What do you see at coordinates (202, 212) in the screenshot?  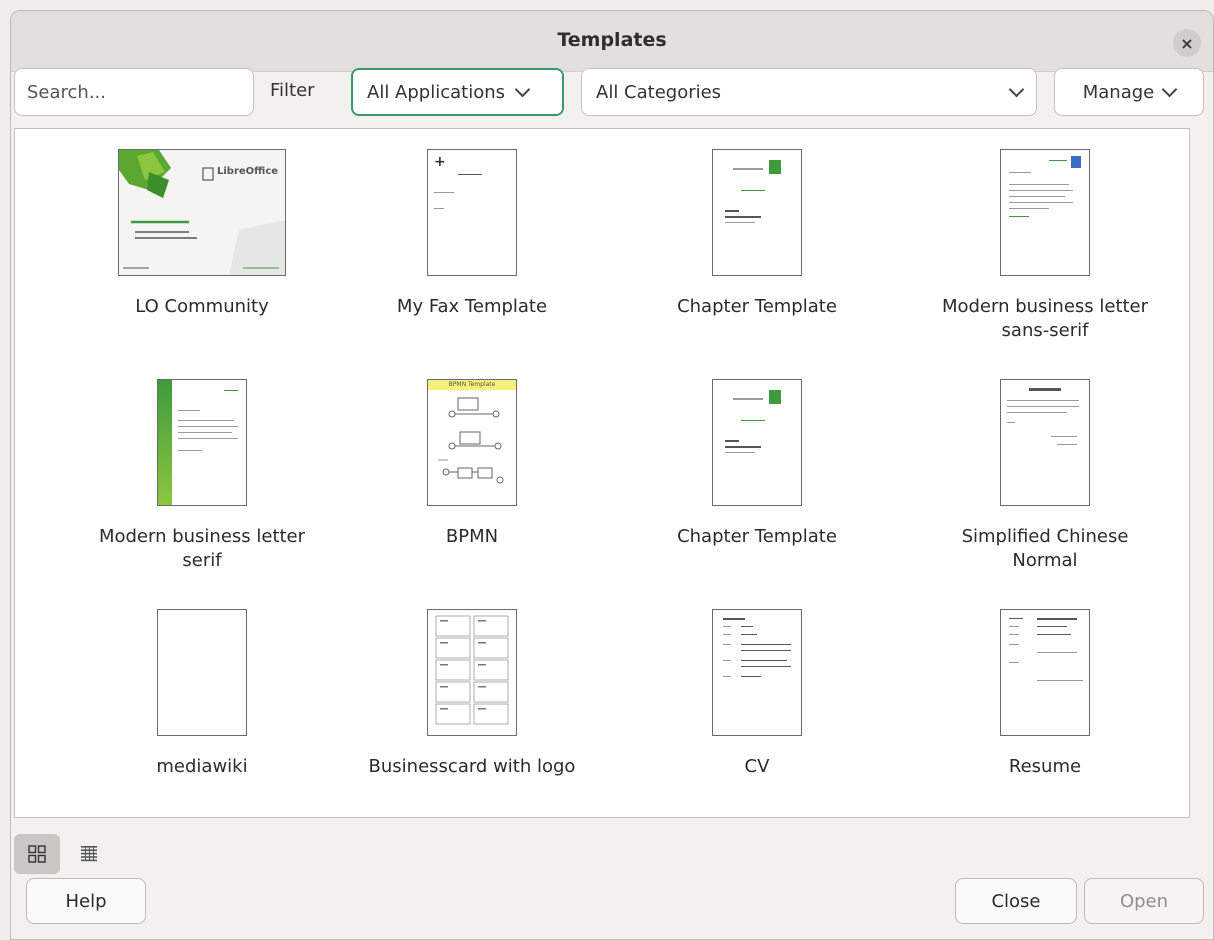 I see `template-thumbnail: LibreOffice` at bounding box center [202, 212].